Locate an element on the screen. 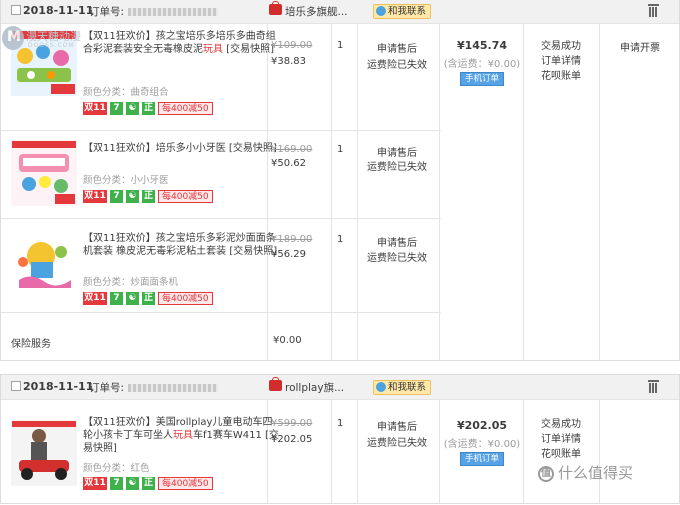 The width and height of the screenshot is (680, 505). product-title-link: 【双11狂欢价】培乐多小小牙医 [交易快照] is located at coordinates (181, 148).